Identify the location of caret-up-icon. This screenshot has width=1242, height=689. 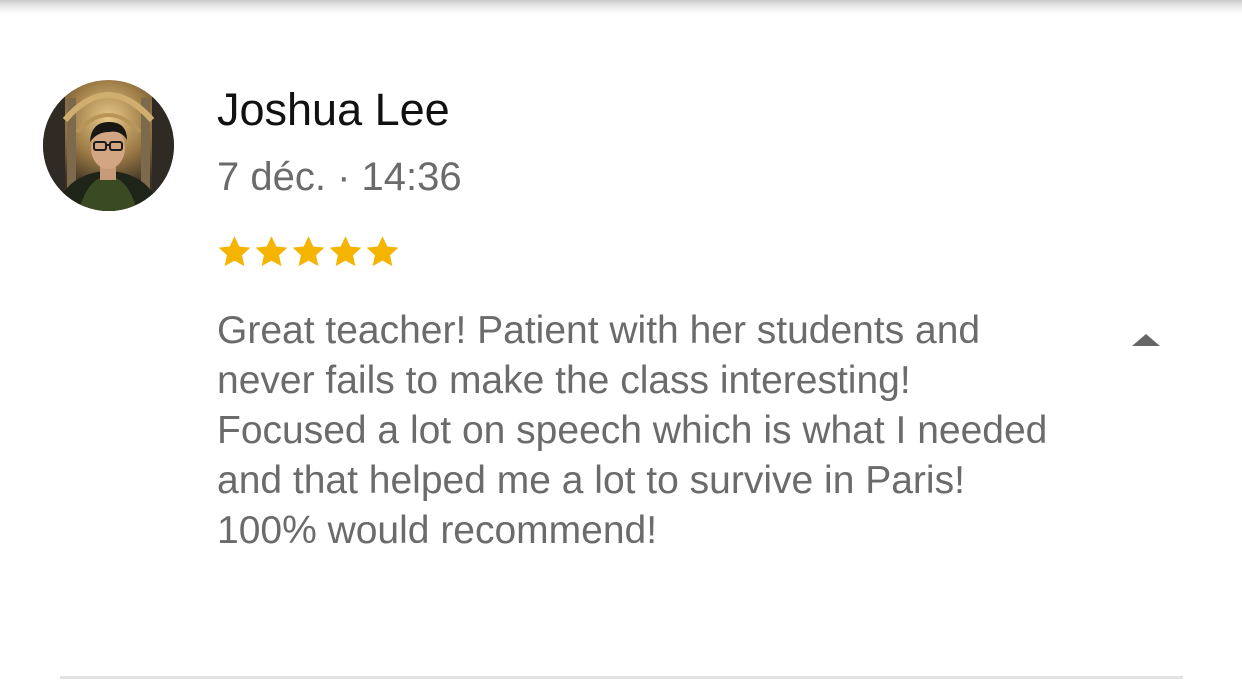
(1146, 340).